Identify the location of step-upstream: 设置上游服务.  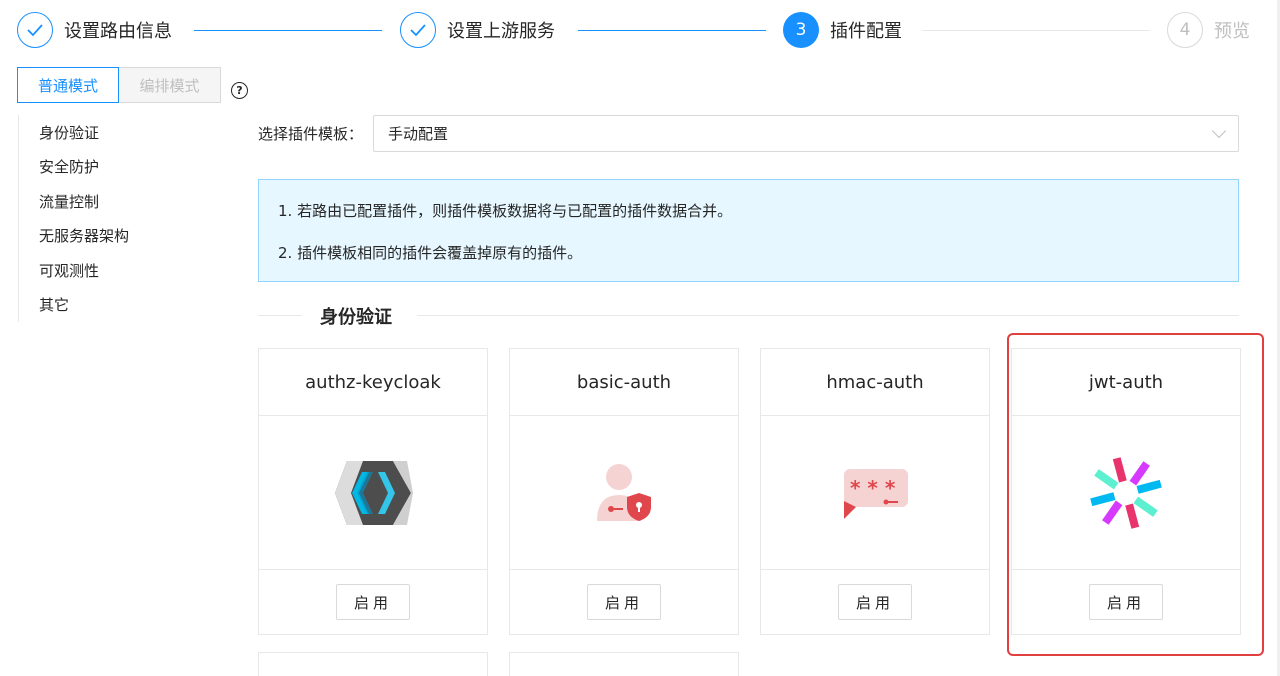
(477, 30).